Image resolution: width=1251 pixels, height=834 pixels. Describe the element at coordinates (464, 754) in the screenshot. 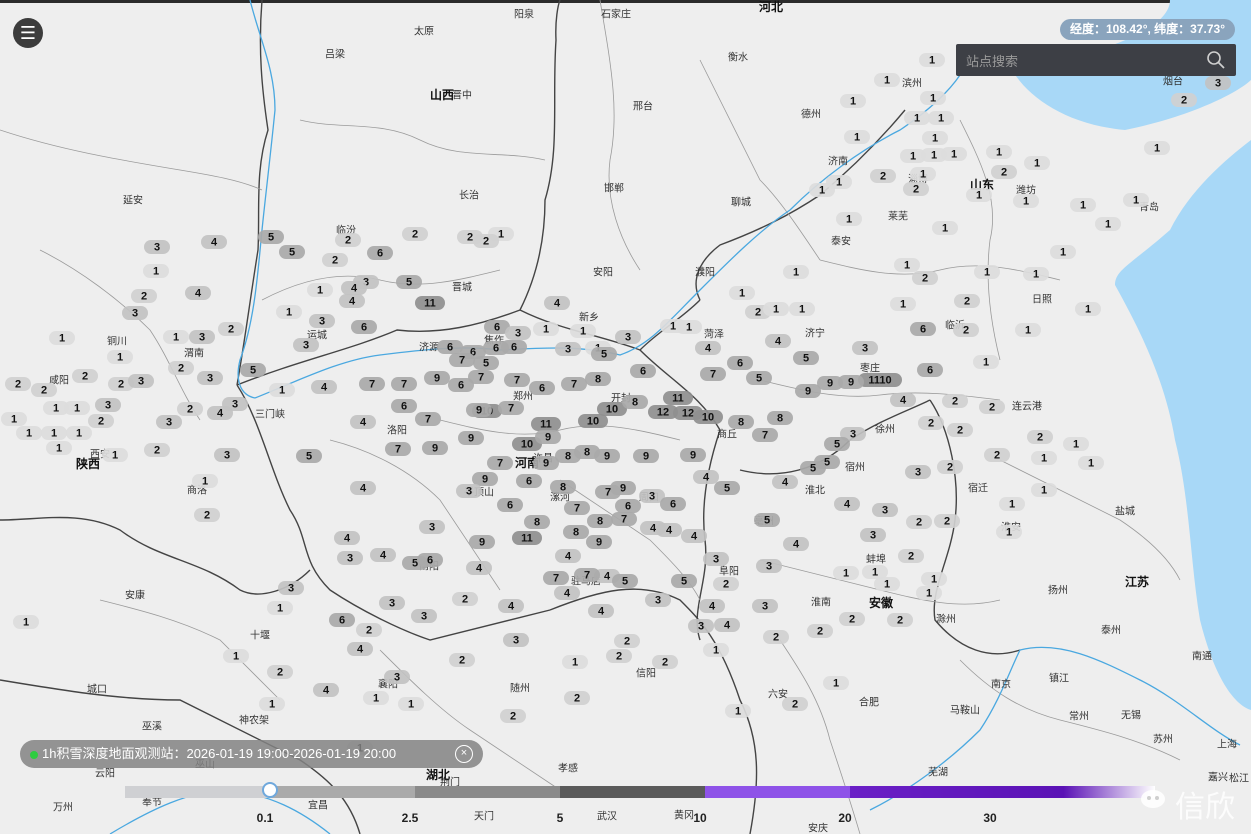

I see `close-icon: ×` at that location.